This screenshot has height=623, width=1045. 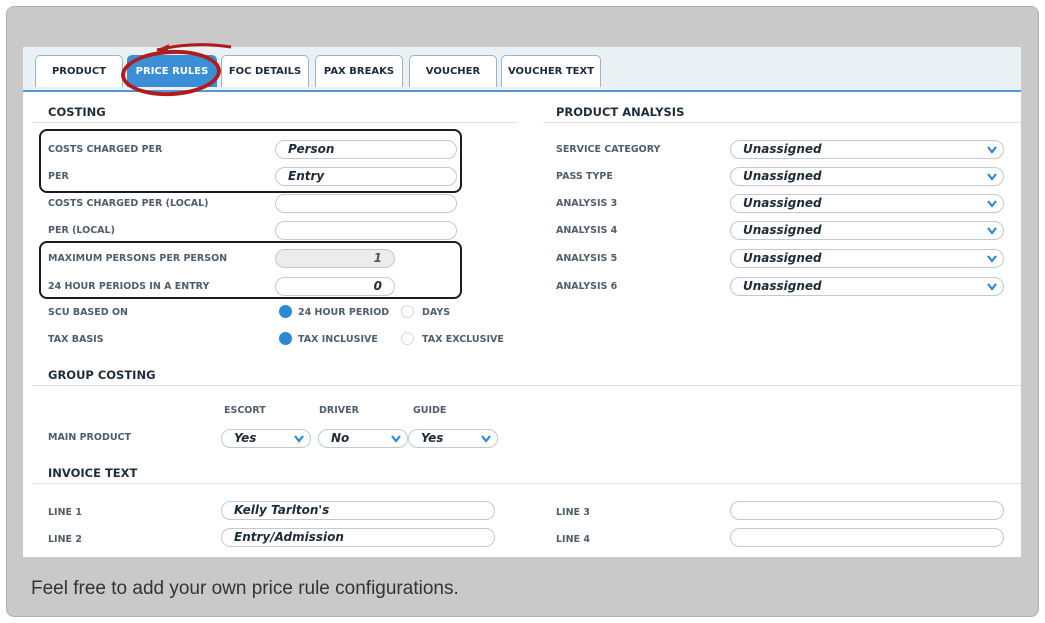 I want to click on line-2-field: Entry/Admission, so click(x=358, y=537).